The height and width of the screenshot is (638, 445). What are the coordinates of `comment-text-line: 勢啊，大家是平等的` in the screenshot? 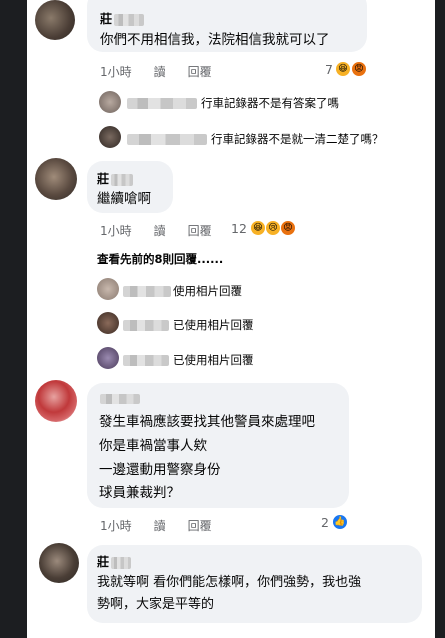 It's located at (156, 604).